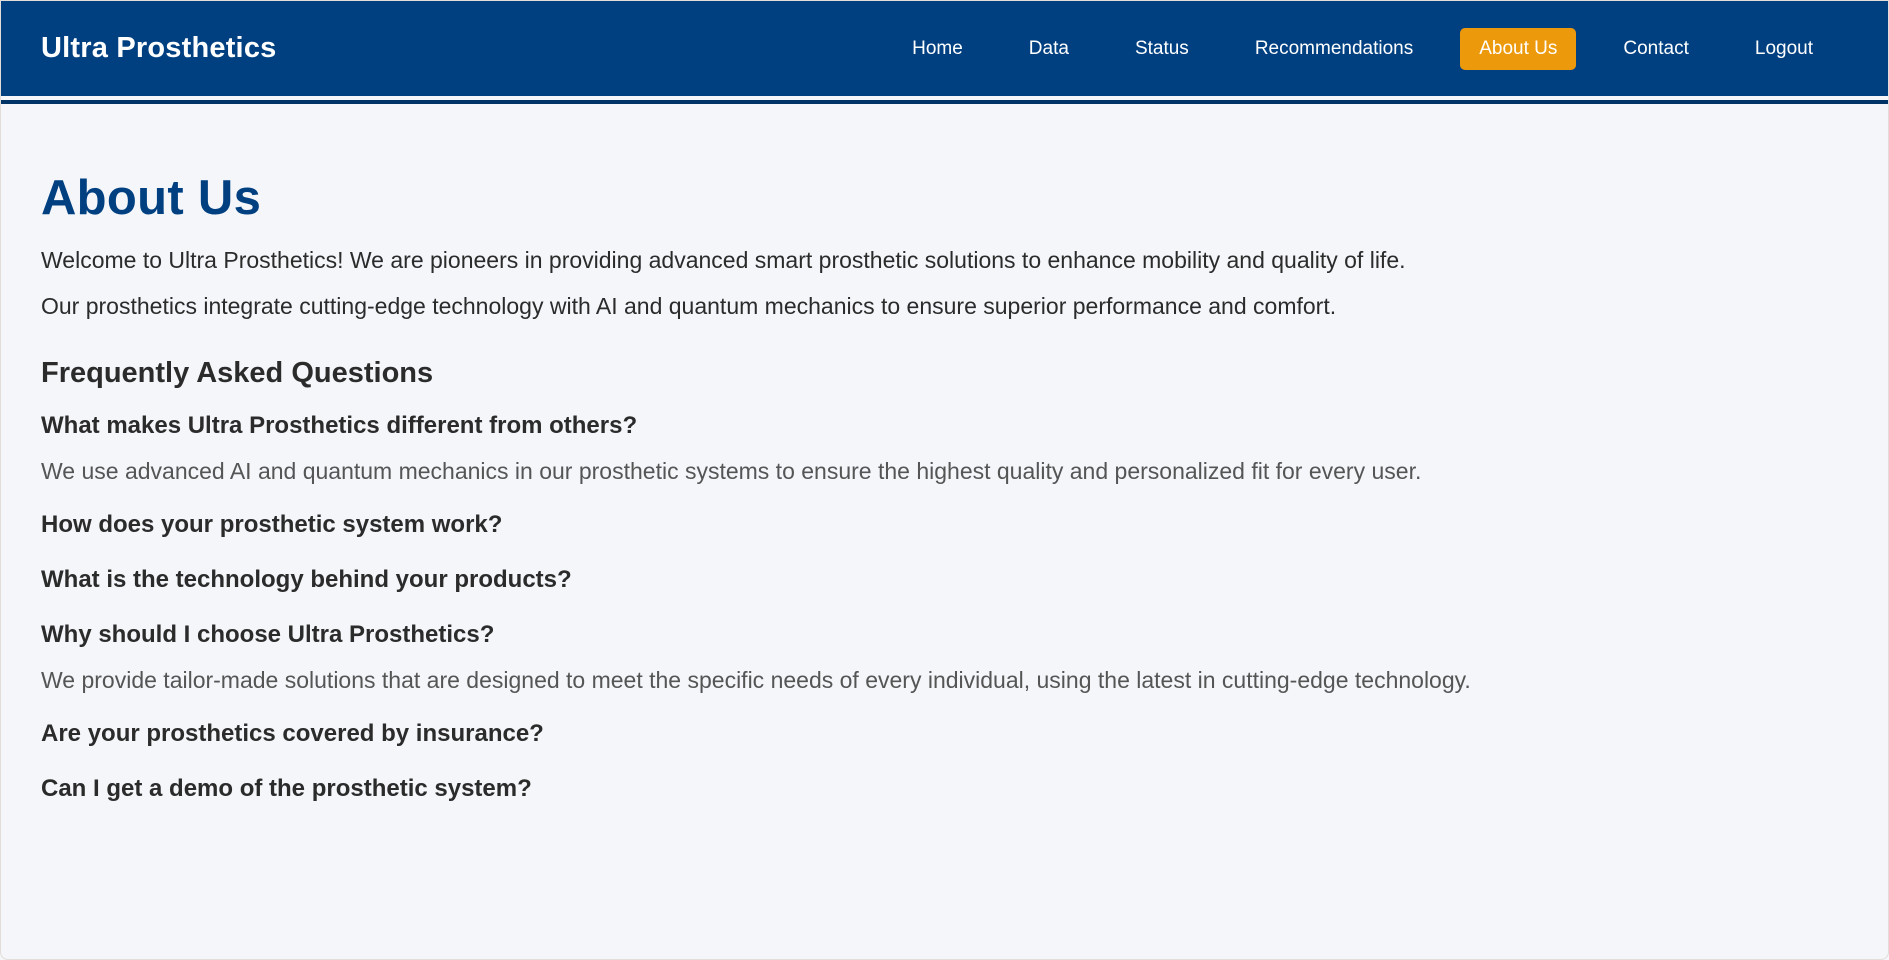  Describe the element at coordinates (1334, 49) in the screenshot. I see `nav-recommendations: Recommendations` at that location.